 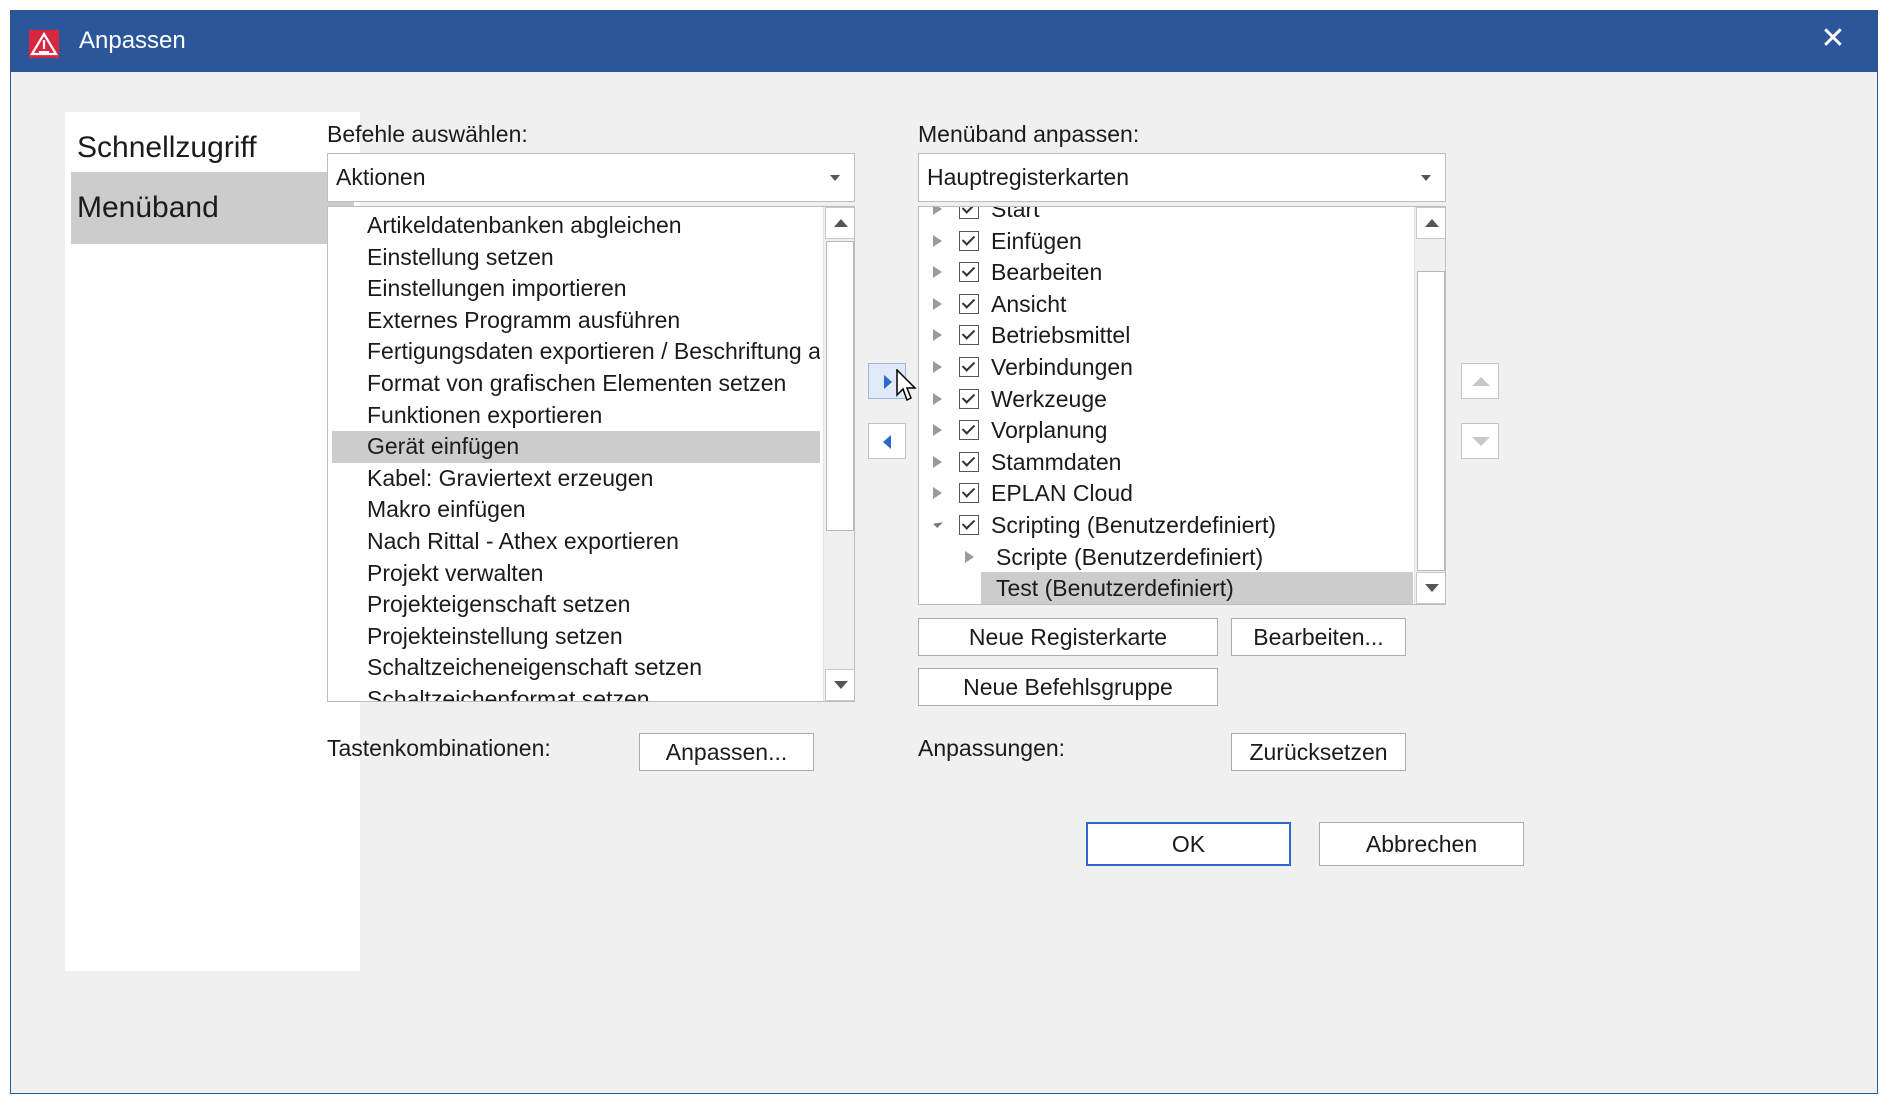 I want to click on mouse-cursor-icon, so click(x=906, y=385).